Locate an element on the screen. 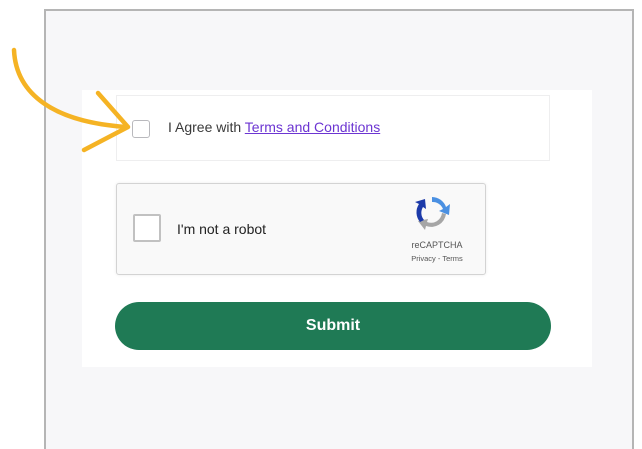 This screenshot has height=449, width=642. recaptcha-brand-text: reCAPTCHA is located at coordinates (437, 245).